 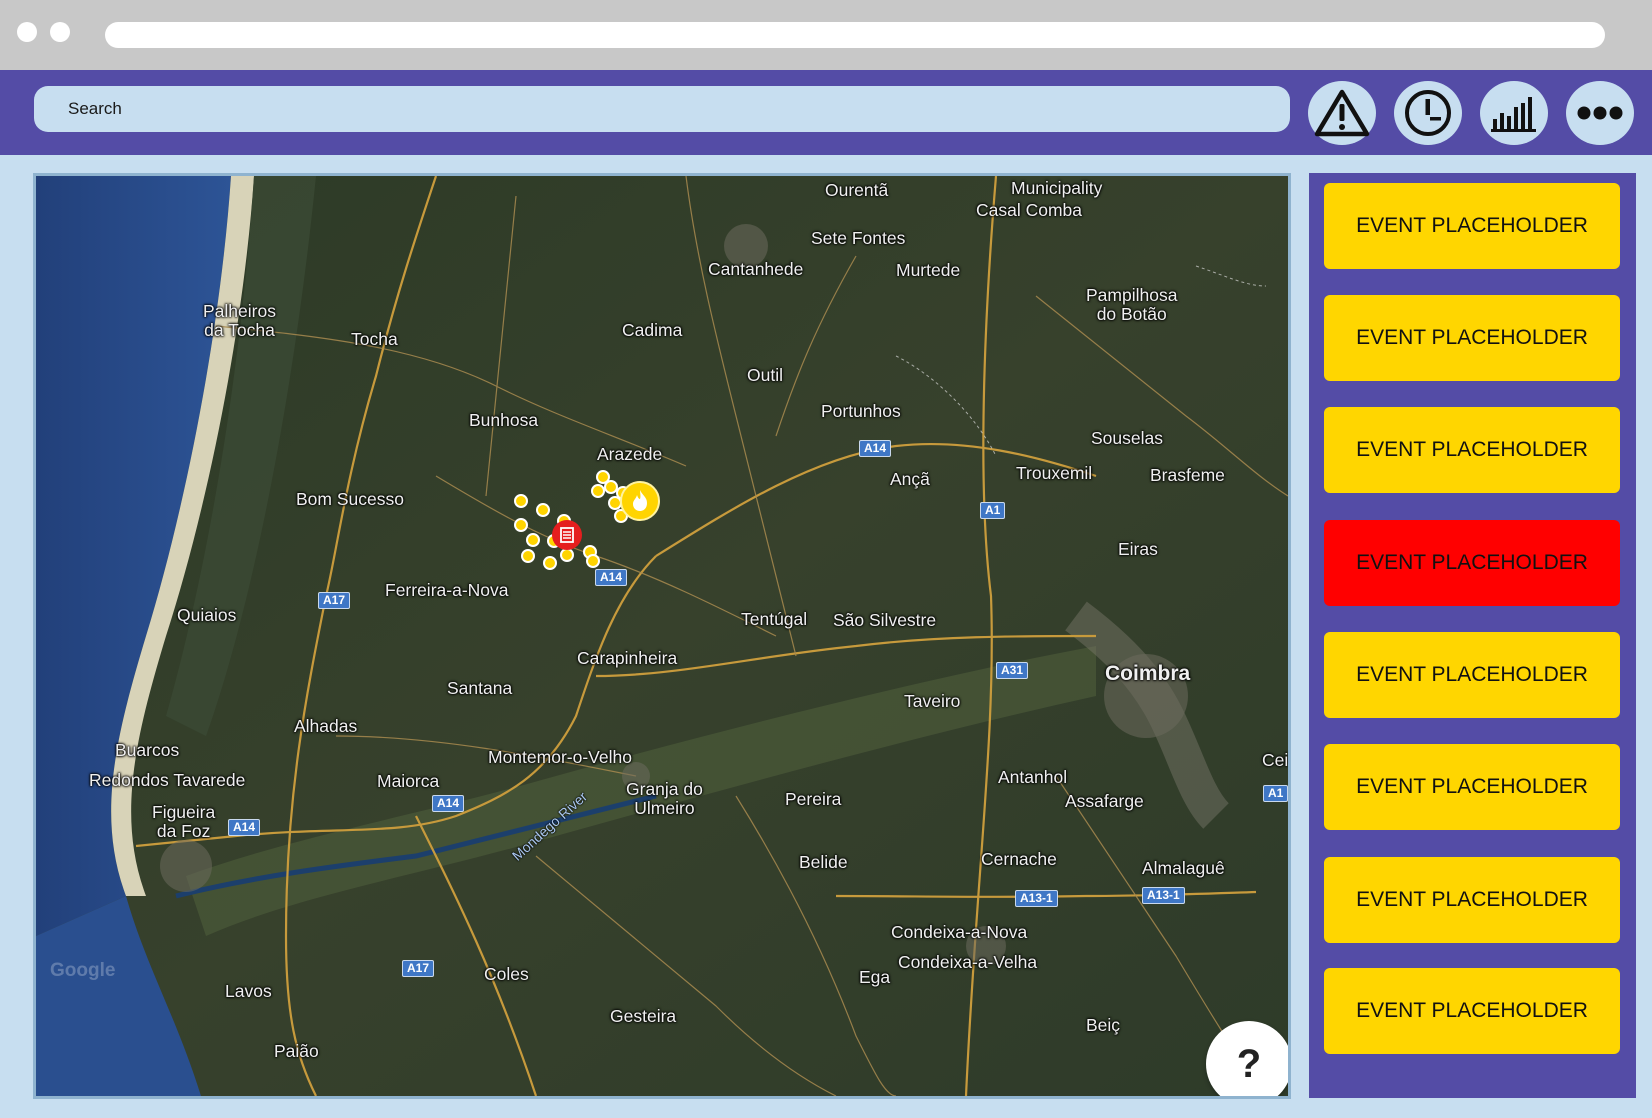 What do you see at coordinates (350, 499) in the screenshot?
I see `map-place-label: Bom Sucesso` at bounding box center [350, 499].